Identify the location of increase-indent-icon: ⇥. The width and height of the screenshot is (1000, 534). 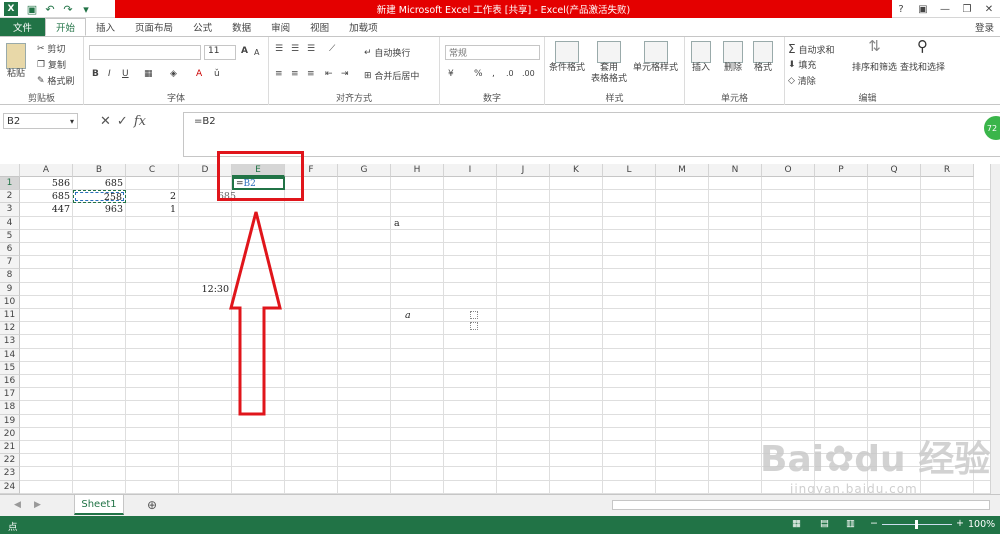
(345, 74).